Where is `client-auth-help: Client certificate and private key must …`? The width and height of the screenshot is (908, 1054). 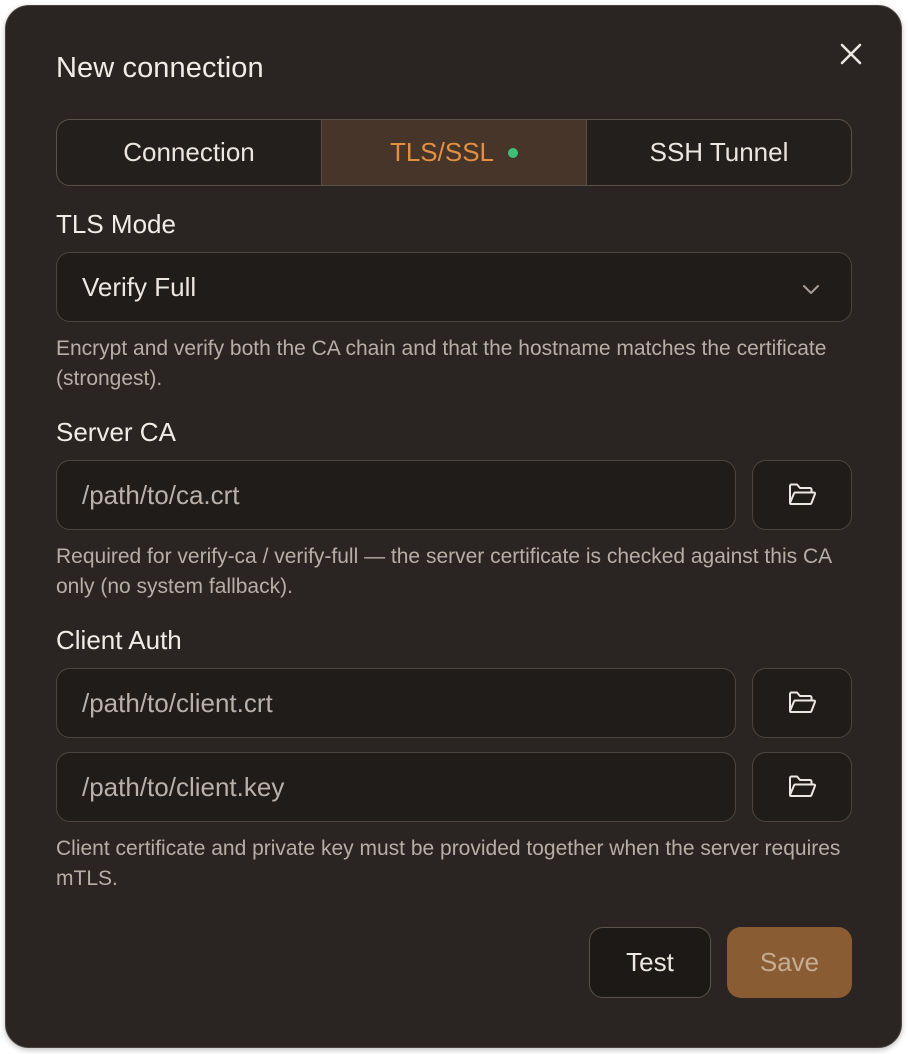 client-auth-help: Client certificate and private key must … is located at coordinates (448, 863).